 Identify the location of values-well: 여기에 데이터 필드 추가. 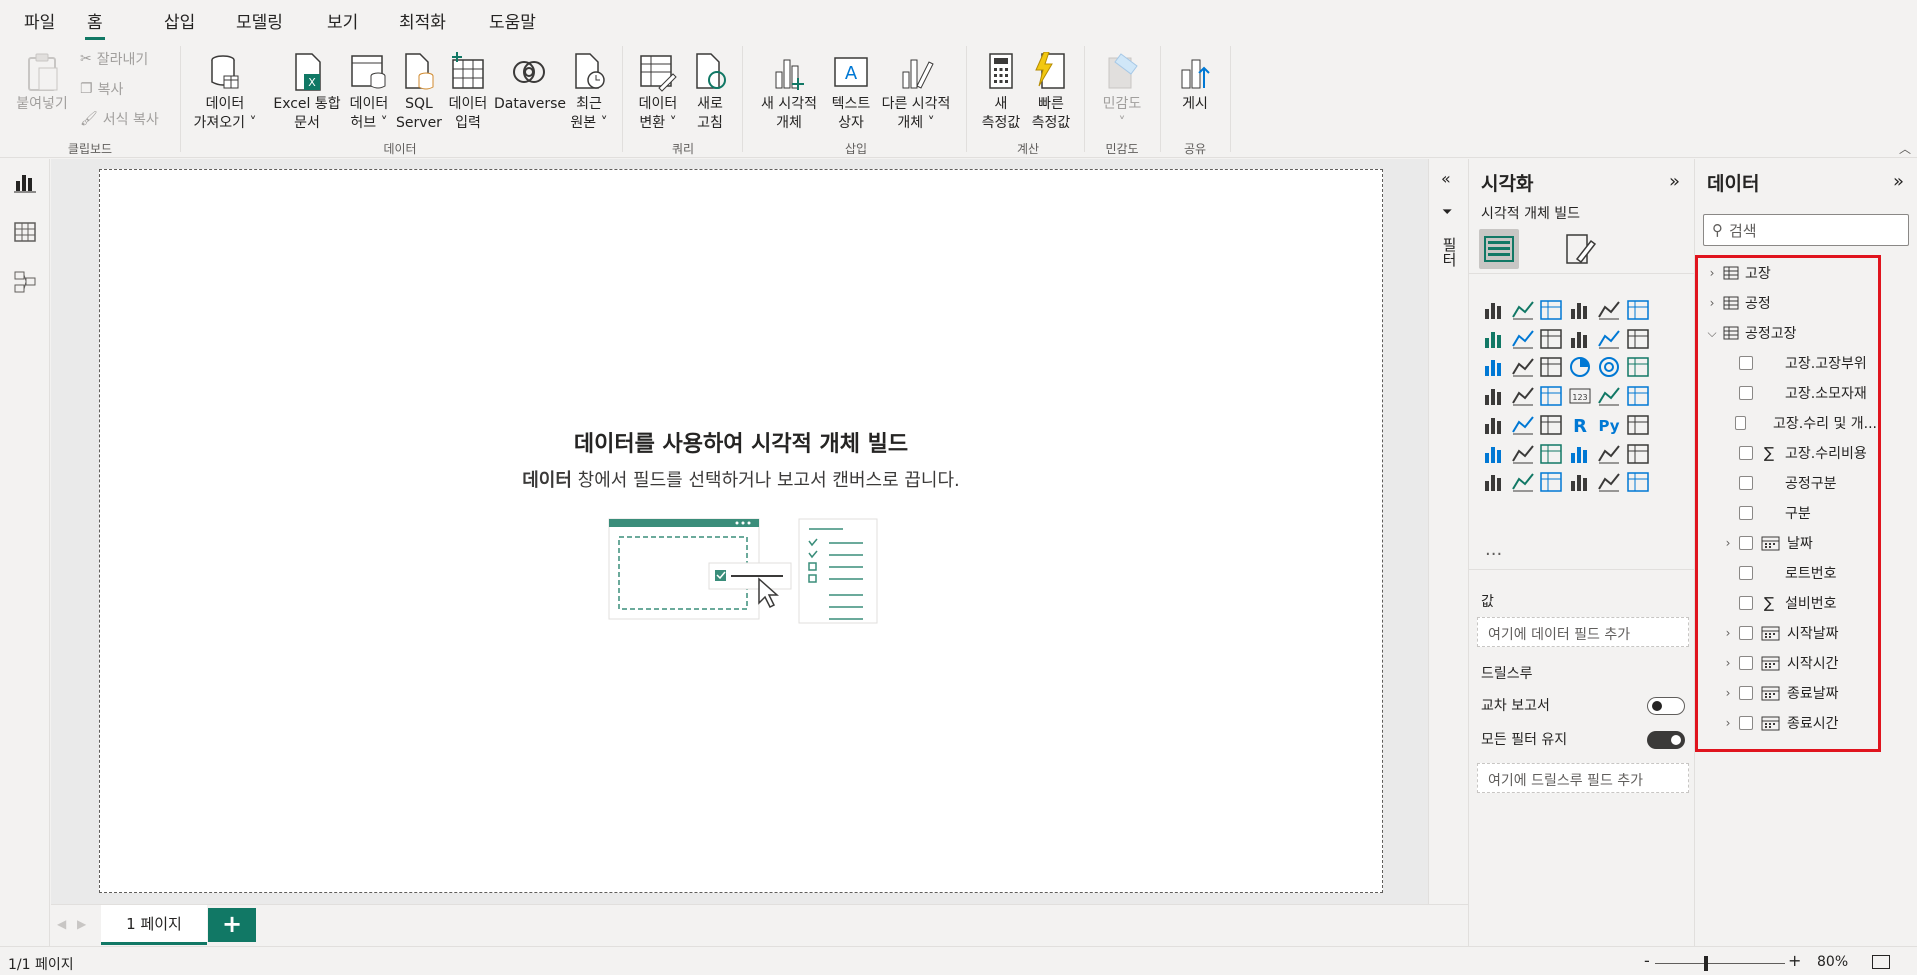
(1583, 632).